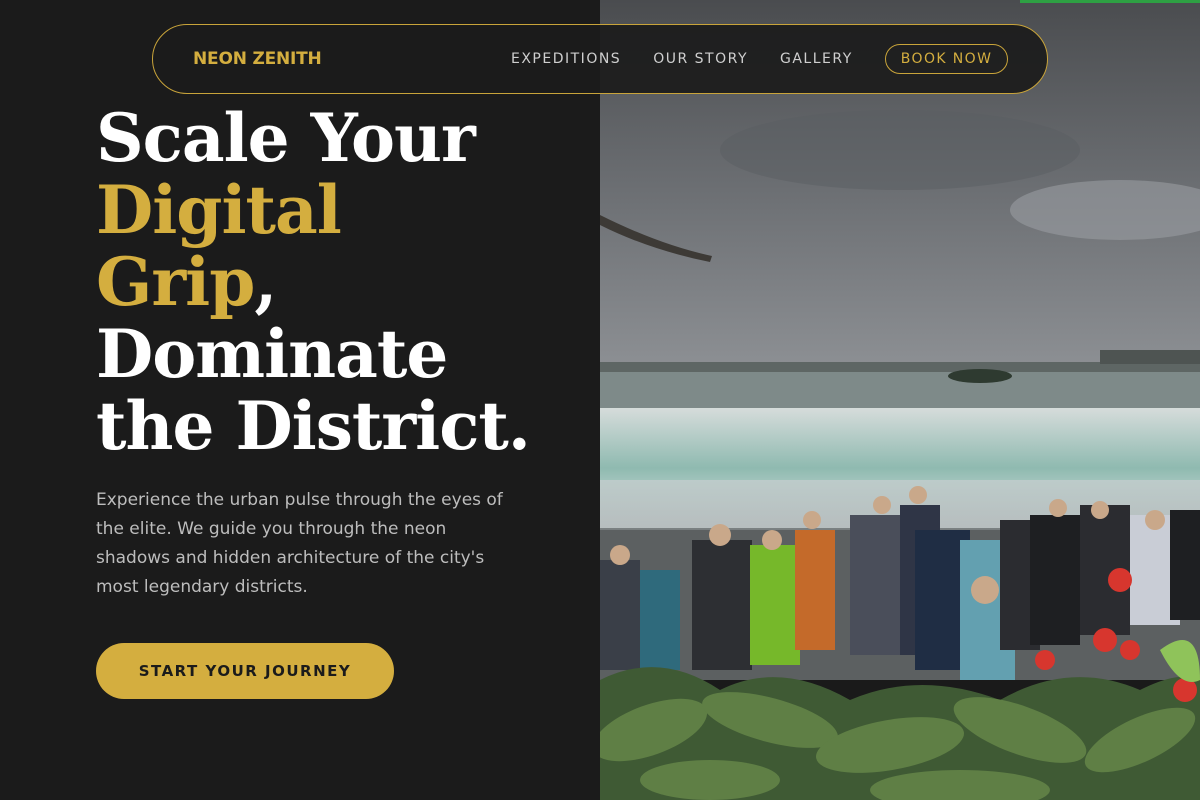  I want to click on headline-line-3: Grip,, so click(341, 282).